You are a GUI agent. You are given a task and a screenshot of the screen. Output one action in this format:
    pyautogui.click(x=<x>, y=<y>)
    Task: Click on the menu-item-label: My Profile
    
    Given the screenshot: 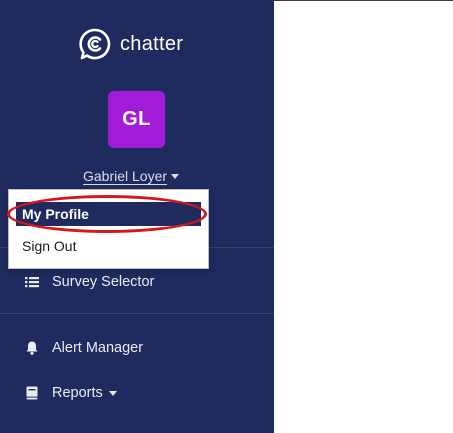 What is the action you would take?
    pyautogui.click(x=55, y=214)
    